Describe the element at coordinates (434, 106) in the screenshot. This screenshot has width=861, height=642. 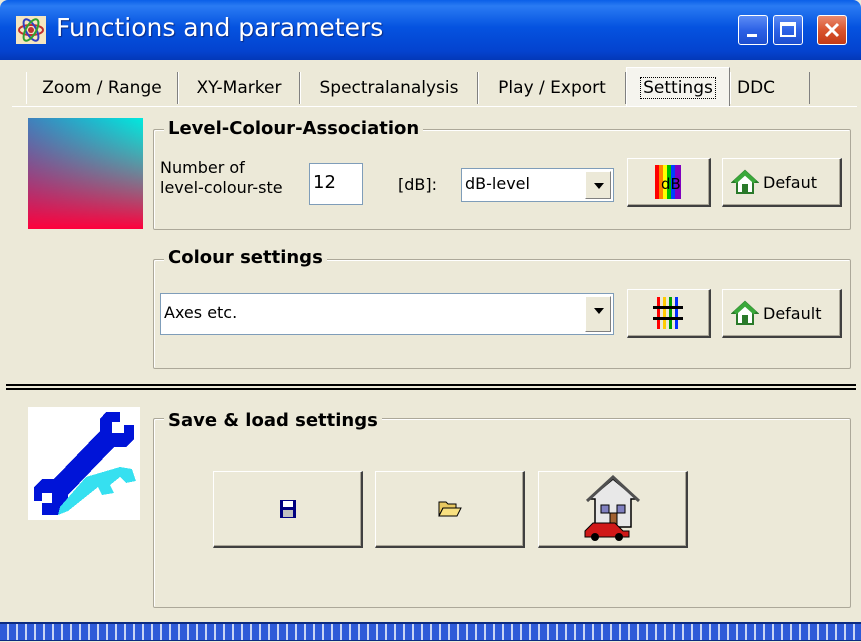
I see `tab-panel-border` at that location.